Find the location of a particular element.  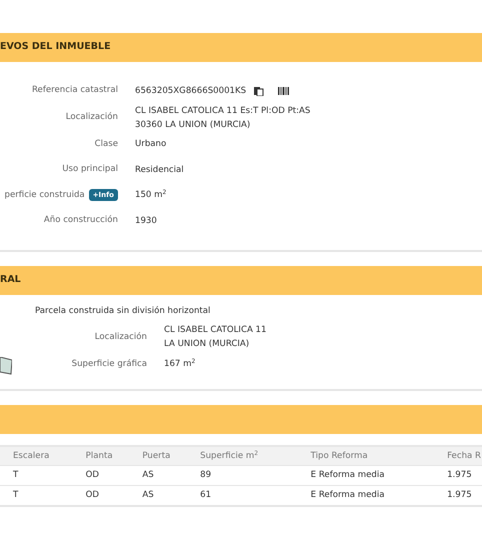

field-value: 6563205XG8666S0001KS is located at coordinates (190, 91).